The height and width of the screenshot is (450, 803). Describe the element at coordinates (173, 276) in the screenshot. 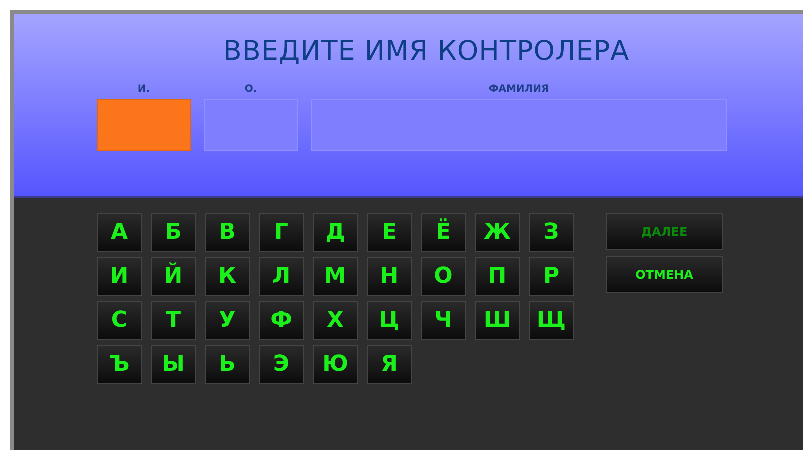

I see `letter-key: Й` at that location.